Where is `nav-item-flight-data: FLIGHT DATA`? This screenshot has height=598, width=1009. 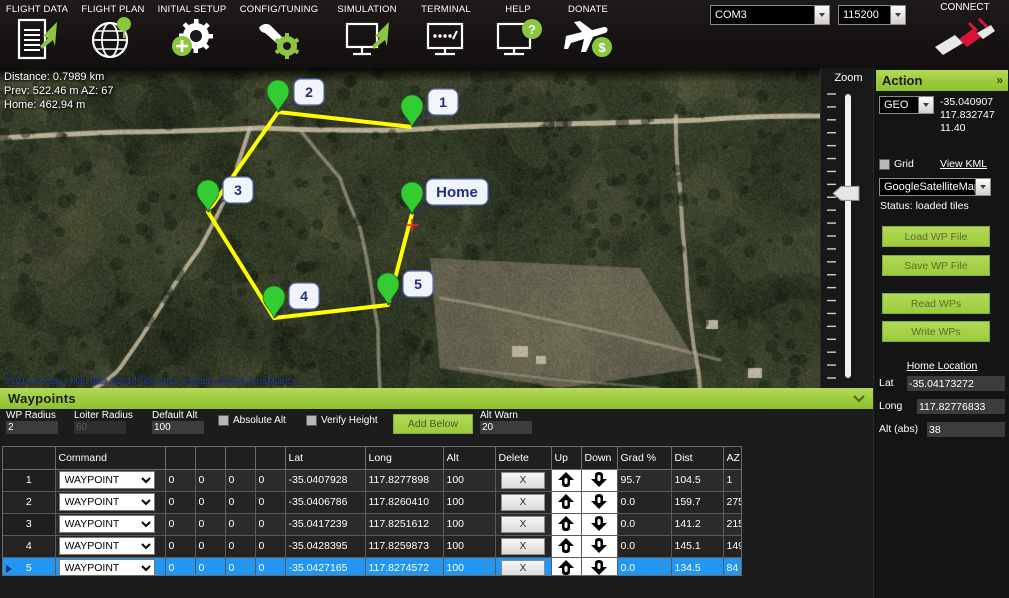
nav-item-flight-data: FLIGHT DATA is located at coordinates (37, 34).